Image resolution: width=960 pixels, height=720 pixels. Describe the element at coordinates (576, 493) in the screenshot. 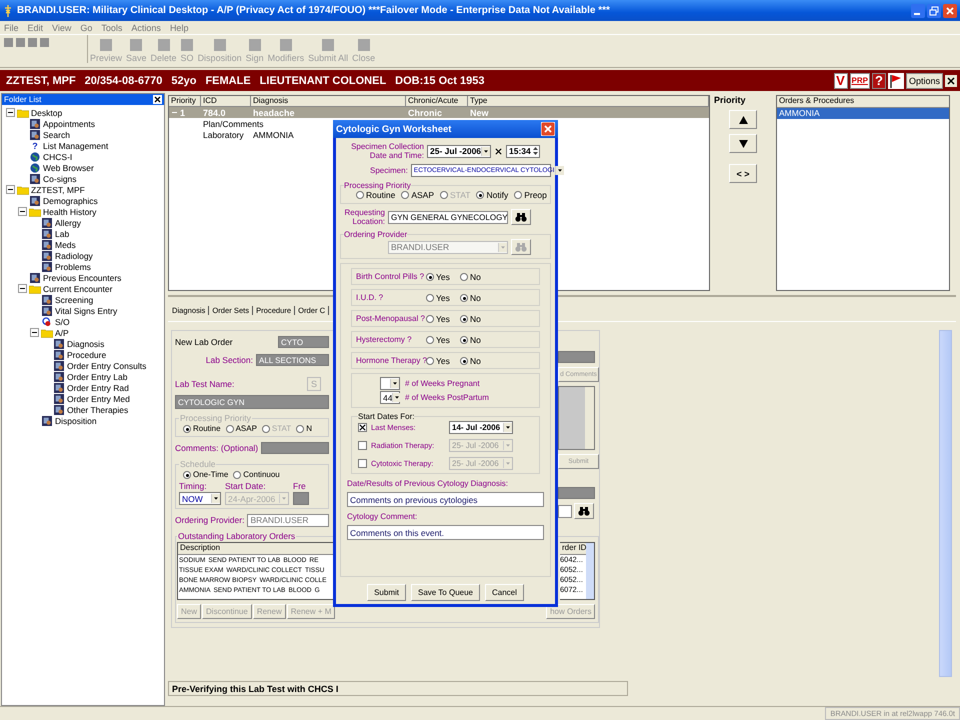

I see `dropdown-field` at that location.